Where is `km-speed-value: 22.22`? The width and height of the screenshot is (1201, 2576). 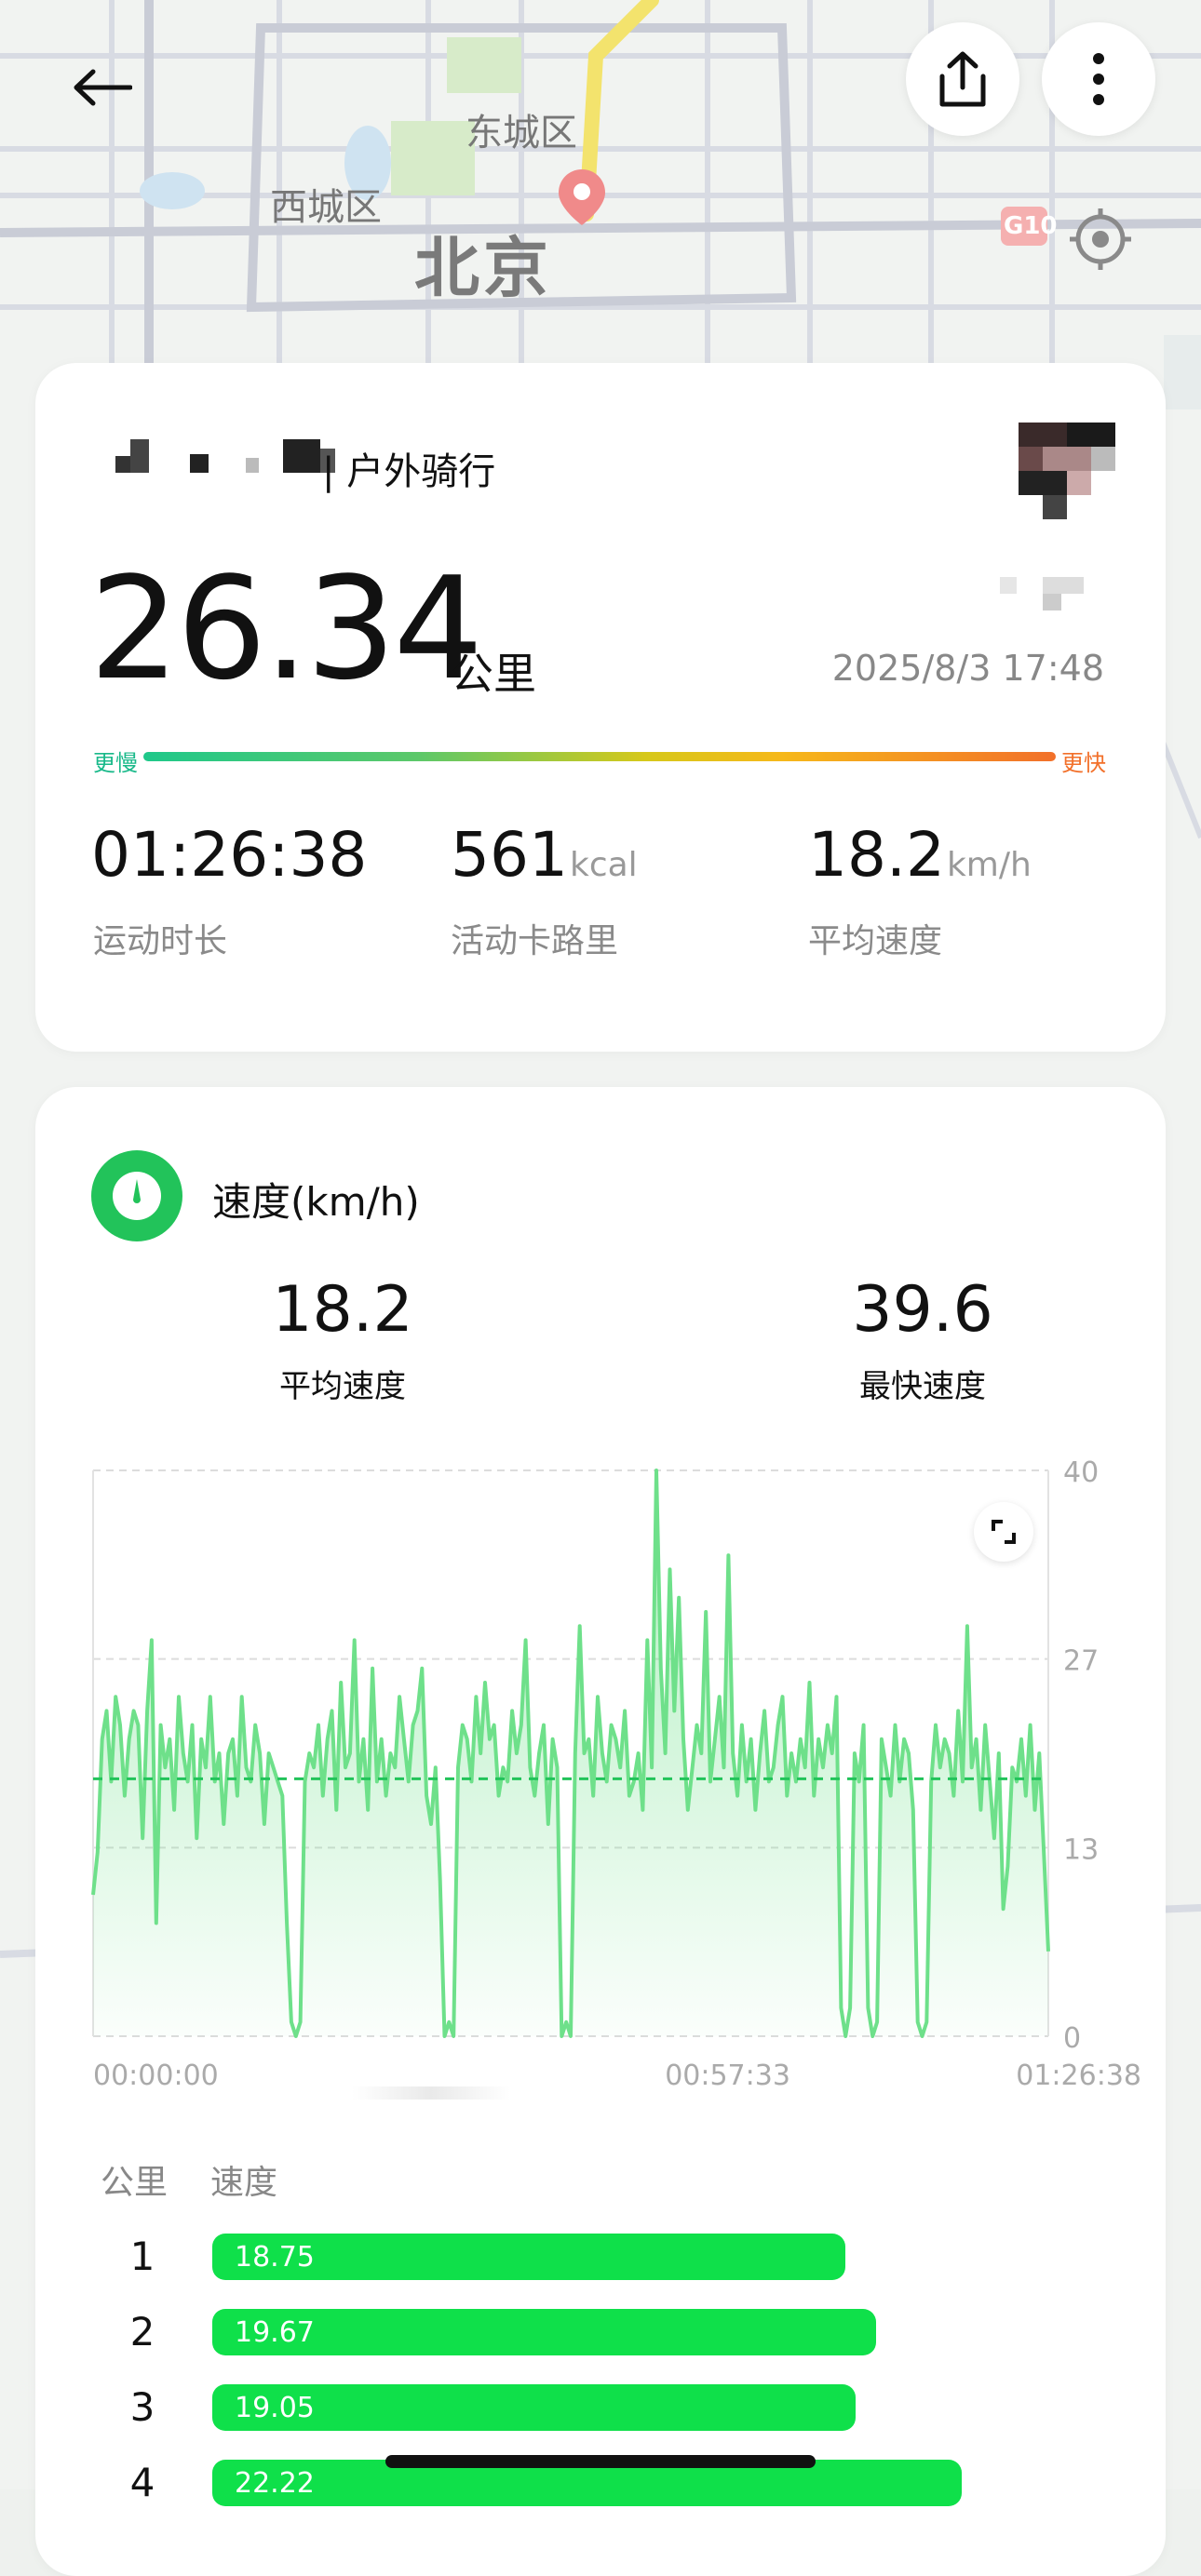 km-speed-value: 22.22 is located at coordinates (275, 2483).